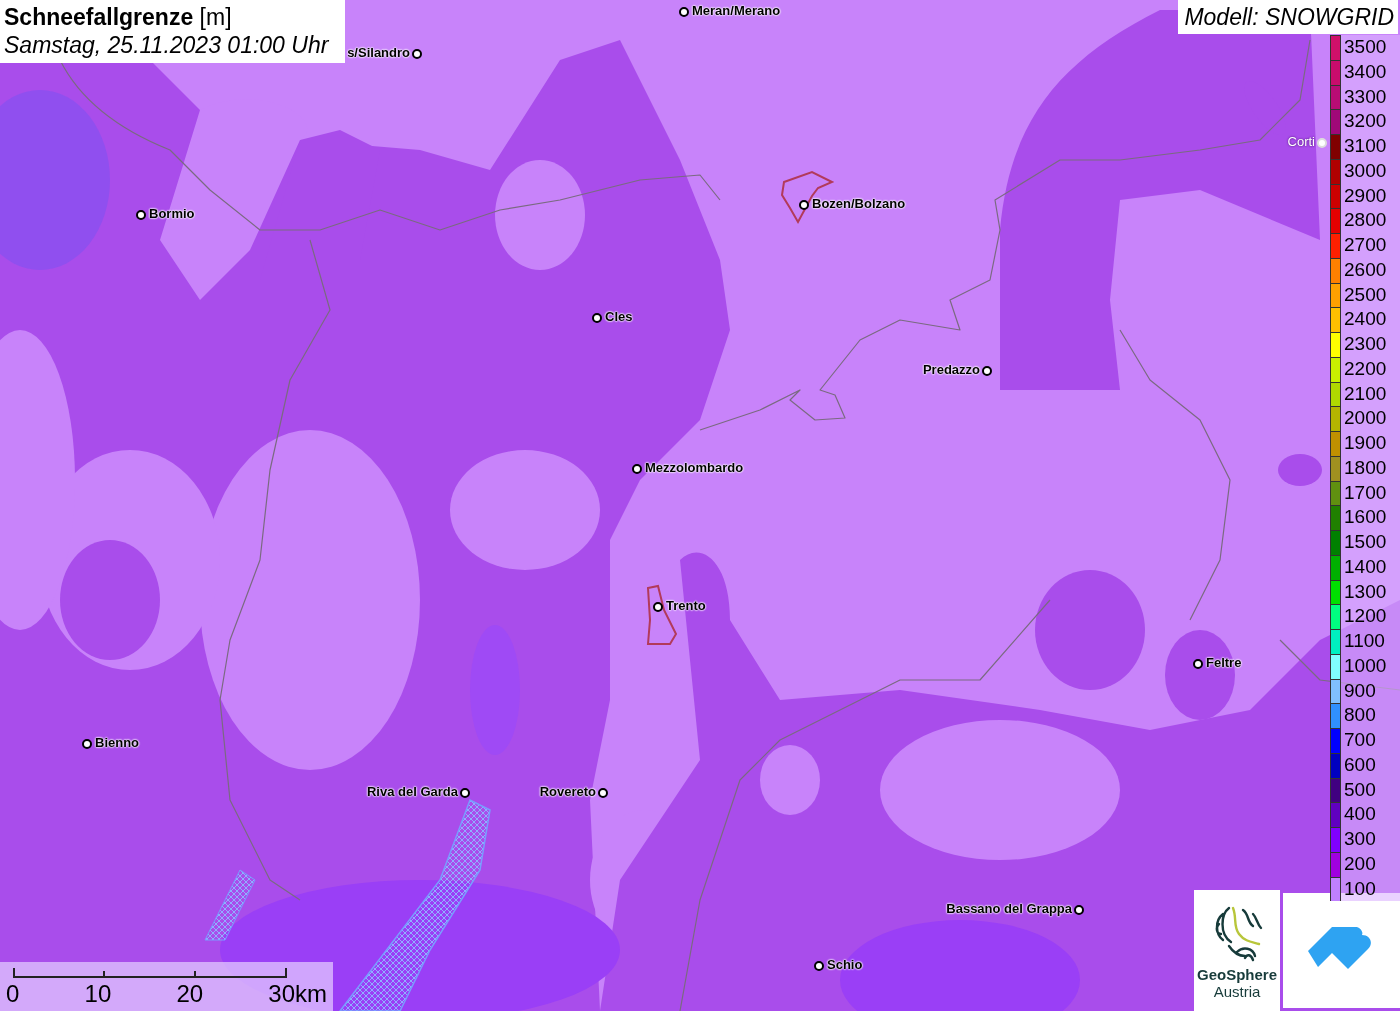 The width and height of the screenshot is (1400, 1011). I want to click on legend-label: 1500, so click(1370, 542).